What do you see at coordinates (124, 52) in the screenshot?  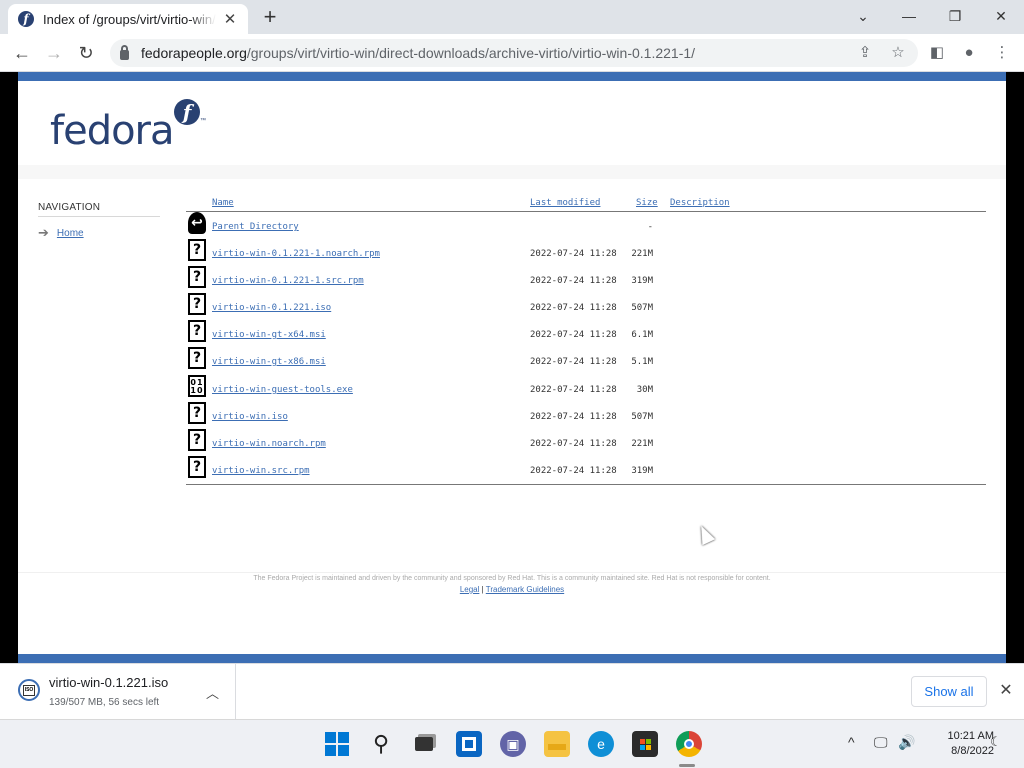 I see `lock-icon` at bounding box center [124, 52].